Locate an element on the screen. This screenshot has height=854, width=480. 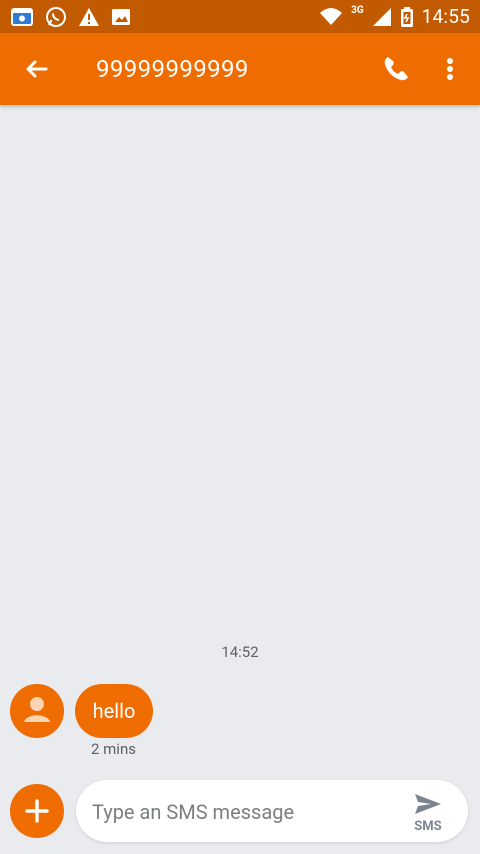
status-bar: 3G 14:55 is located at coordinates (240, 16).